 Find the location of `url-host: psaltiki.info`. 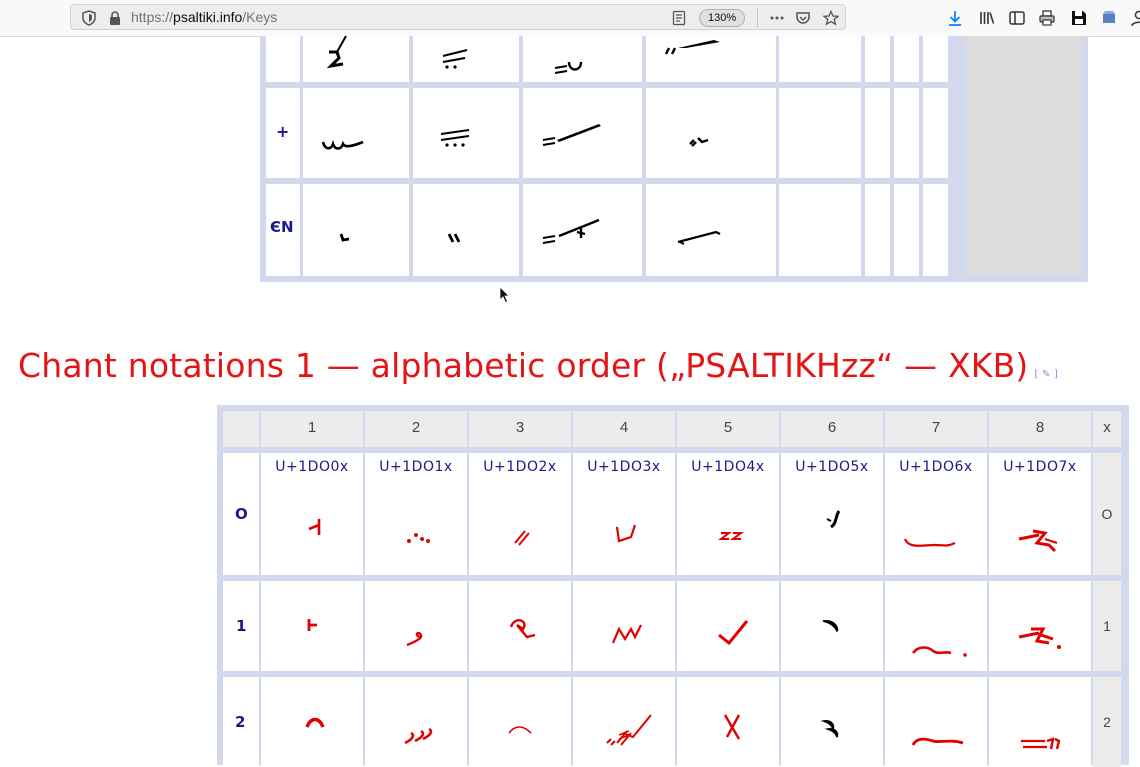

url-host: psaltiki.info is located at coordinates (207, 17).